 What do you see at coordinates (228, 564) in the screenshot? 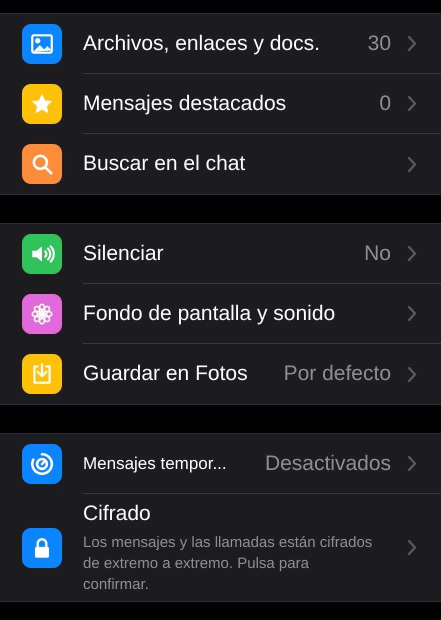
I see `row-description: Los mensajes y las llamadas están cifrados de extremo a extremo. Pulsa para confirmar.` at bounding box center [228, 564].